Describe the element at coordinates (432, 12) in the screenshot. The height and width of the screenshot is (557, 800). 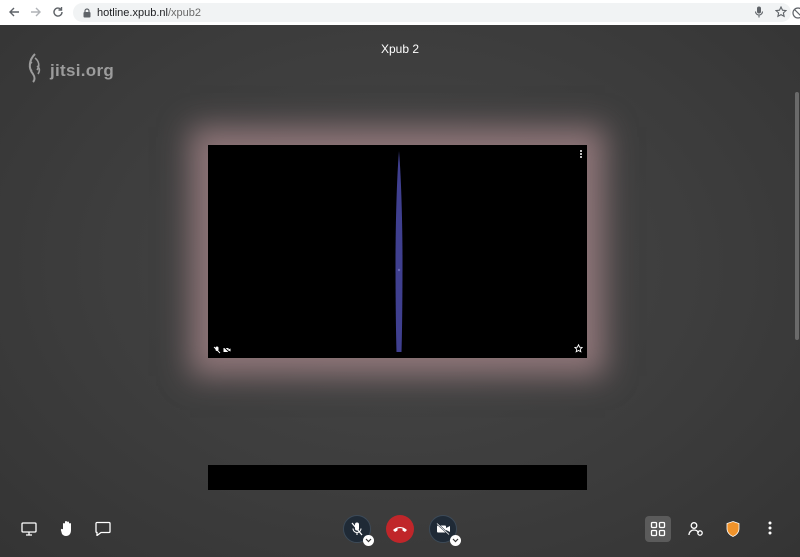
I see `address-bar: hotline.xpub.nl/xpub2` at that location.